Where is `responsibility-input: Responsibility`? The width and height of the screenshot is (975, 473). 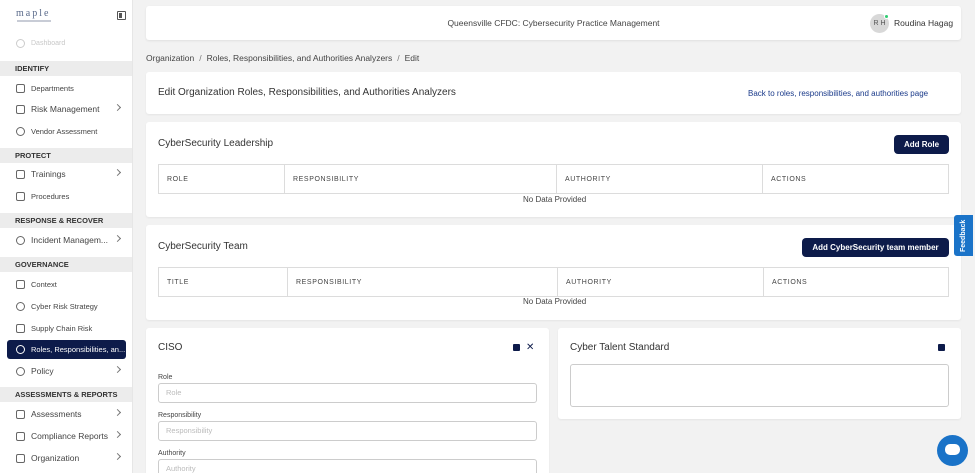 responsibility-input: Responsibility is located at coordinates (347, 431).